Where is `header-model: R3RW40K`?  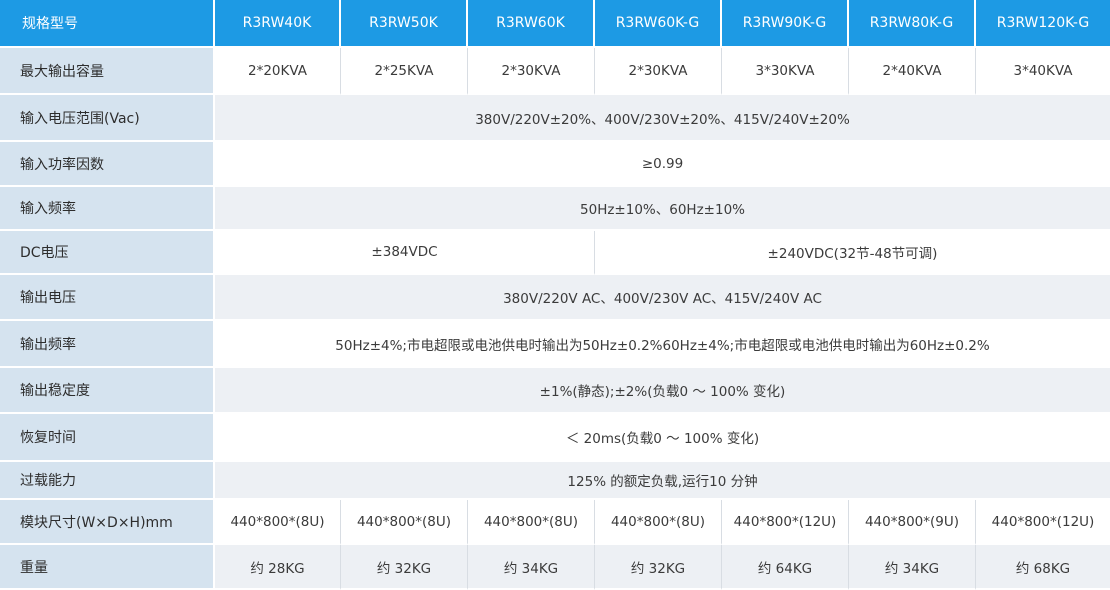 header-model: R3RW40K is located at coordinates (278, 24).